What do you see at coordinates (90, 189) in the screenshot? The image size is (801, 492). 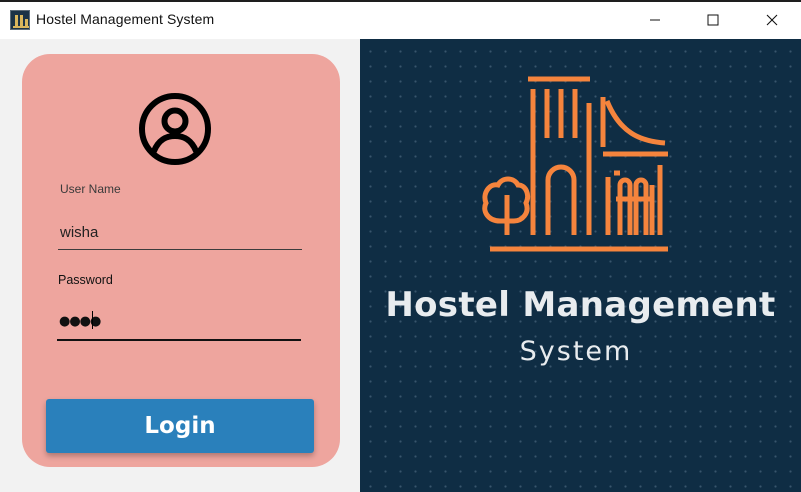 I see `username-label: User Name` at bounding box center [90, 189].